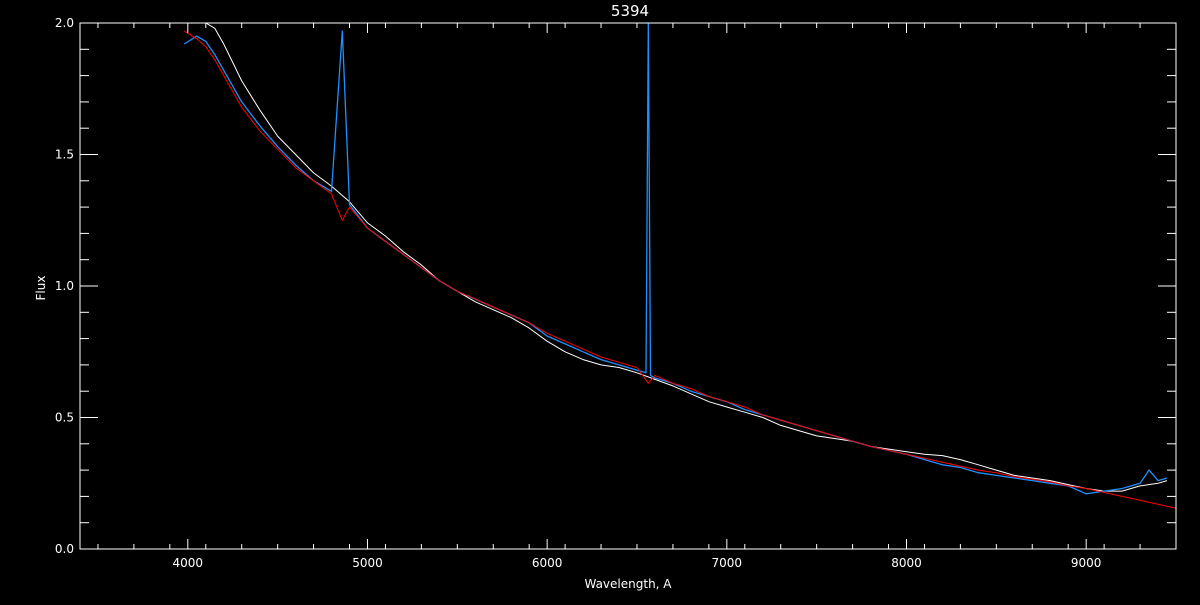  What do you see at coordinates (547, 563) in the screenshot?
I see `x-tick-label: 6000` at bounding box center [547, 563].